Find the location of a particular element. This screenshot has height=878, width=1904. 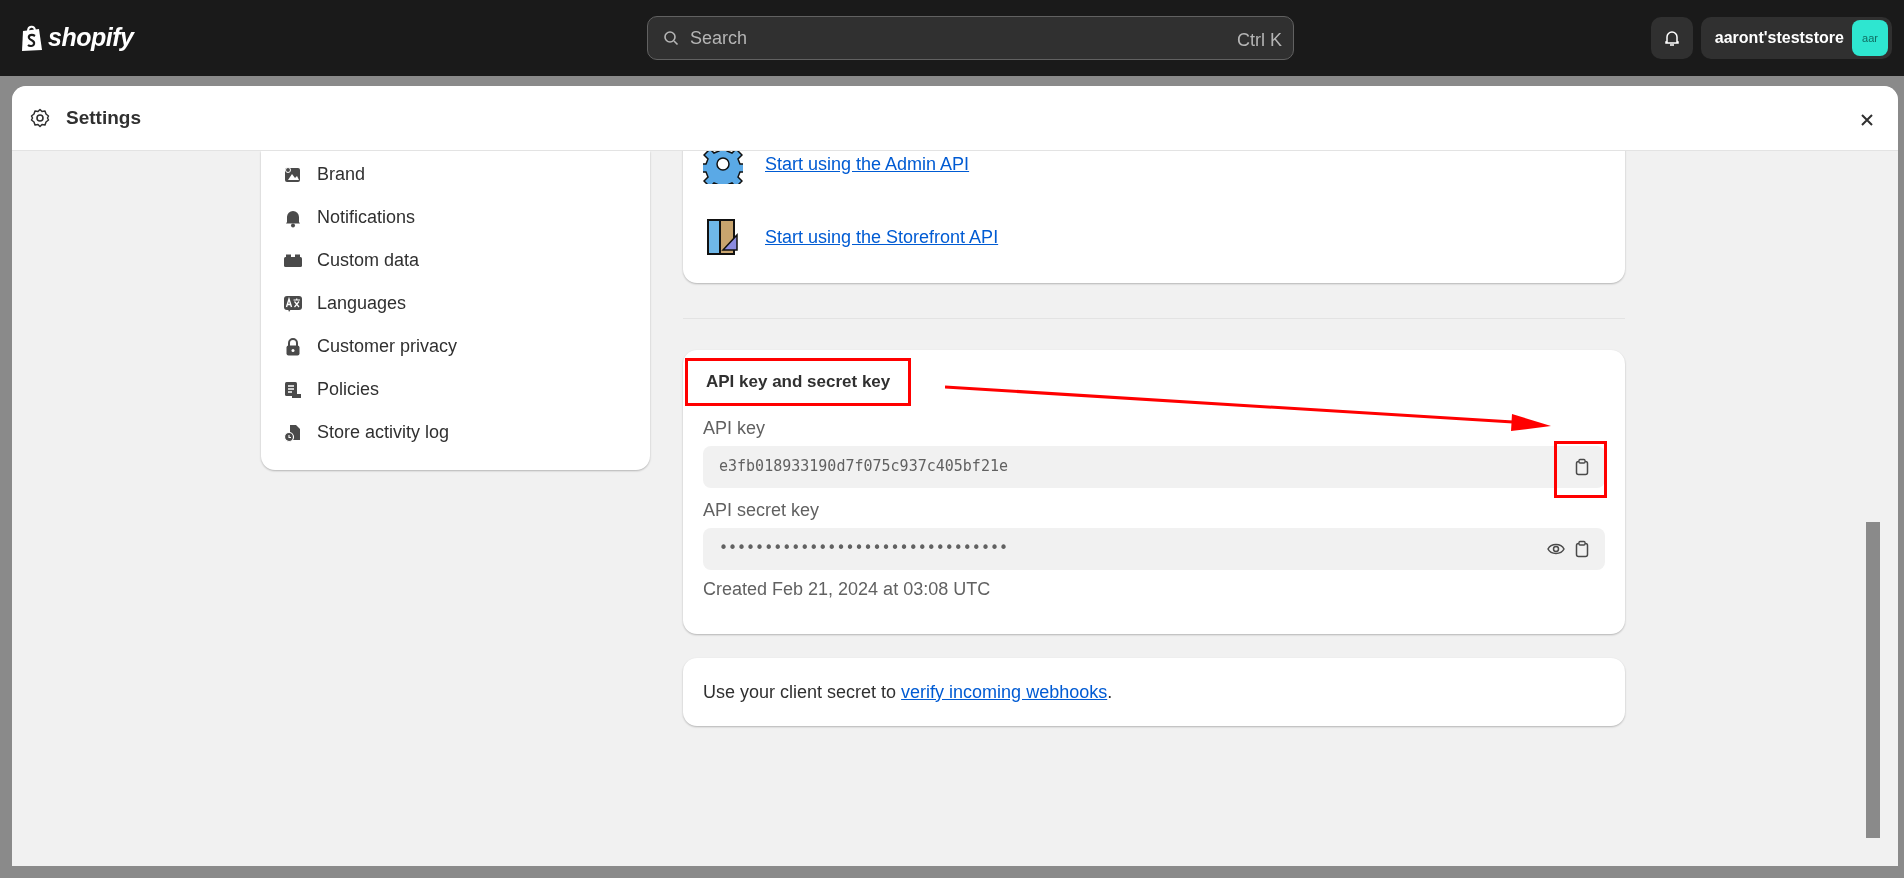

notifications-button is located at coordinates (1671, 38).